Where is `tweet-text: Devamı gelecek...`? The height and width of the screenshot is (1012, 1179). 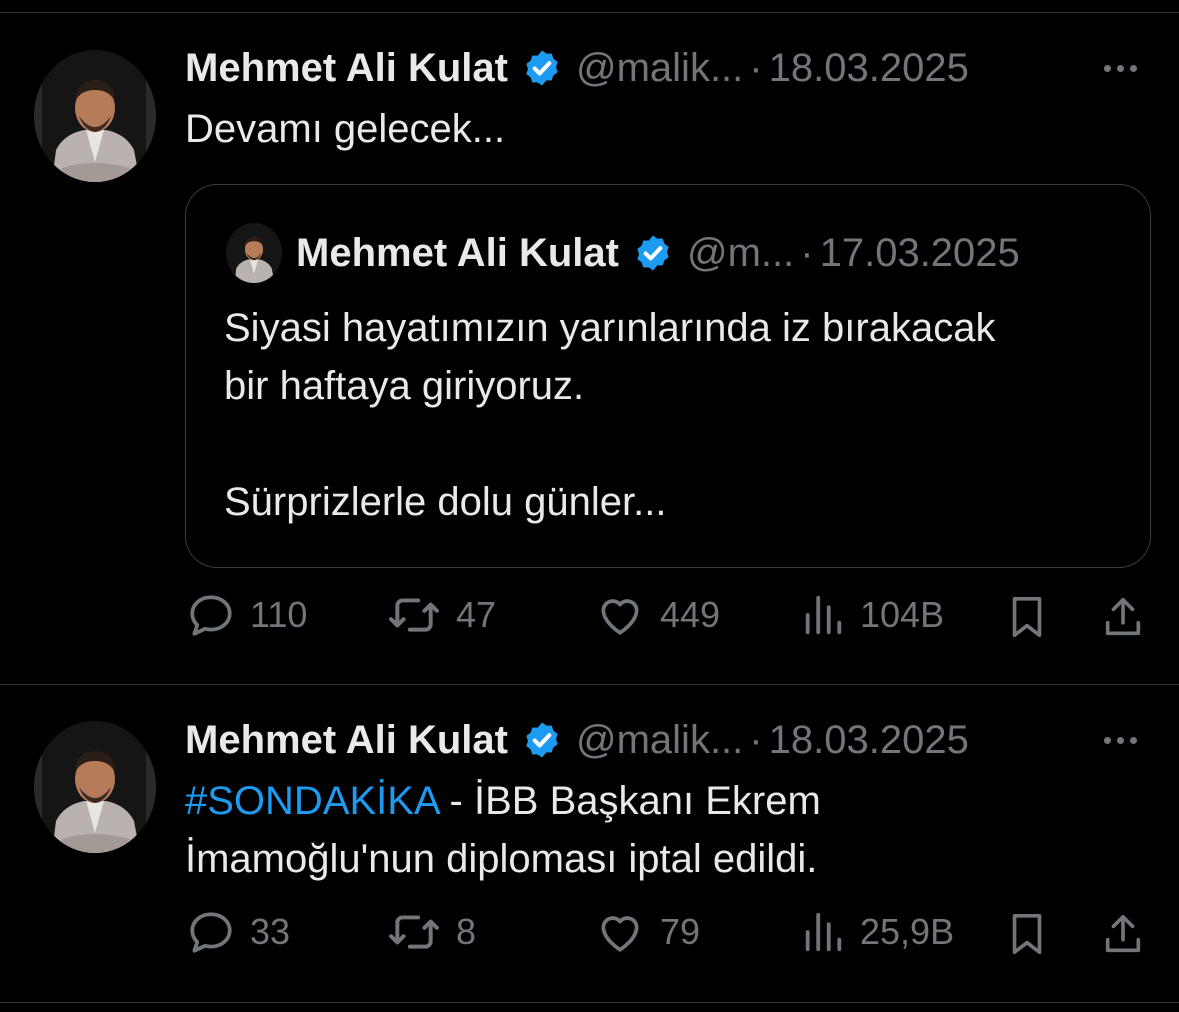 tweet-text: Devamı gelecek... is located at coordinates (345, 129).